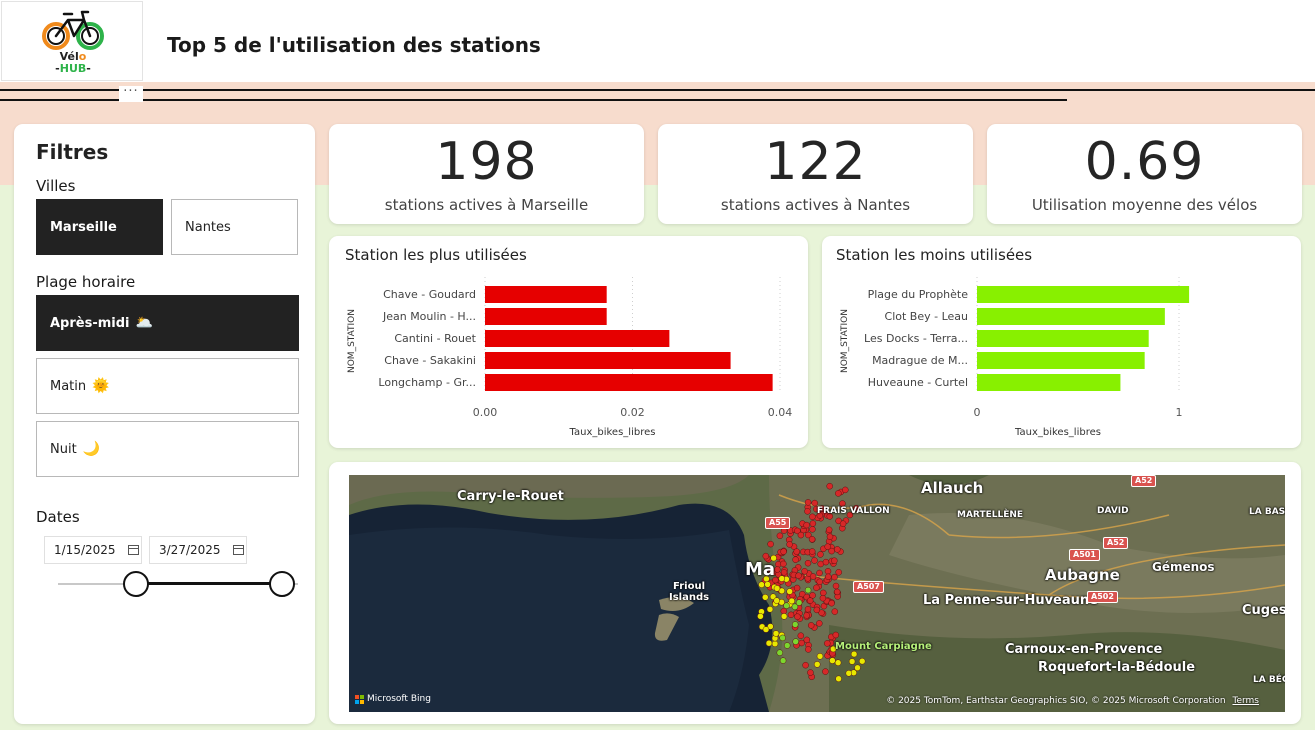  What do you see at coordinates (101, 386) in the screenshot?
I see `sun-icon: 🌞` at bounding box center [101, 386].